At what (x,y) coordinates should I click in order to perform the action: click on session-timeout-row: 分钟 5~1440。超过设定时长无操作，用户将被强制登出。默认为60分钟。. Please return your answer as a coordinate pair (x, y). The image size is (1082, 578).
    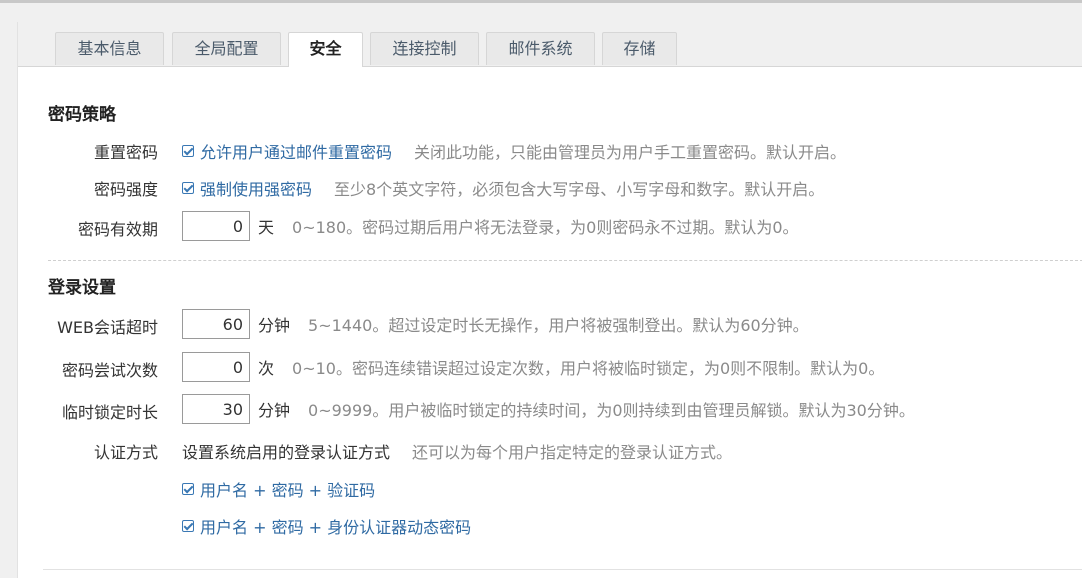
    Looking at the image, I should click on (495, 324).